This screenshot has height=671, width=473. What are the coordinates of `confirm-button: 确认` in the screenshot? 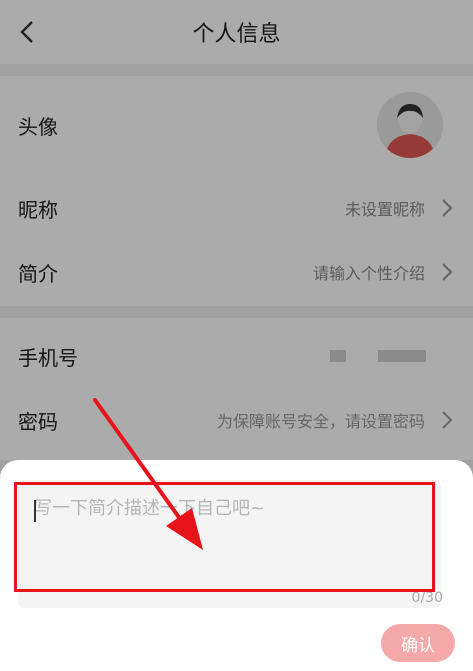 It's located at (418, 643).